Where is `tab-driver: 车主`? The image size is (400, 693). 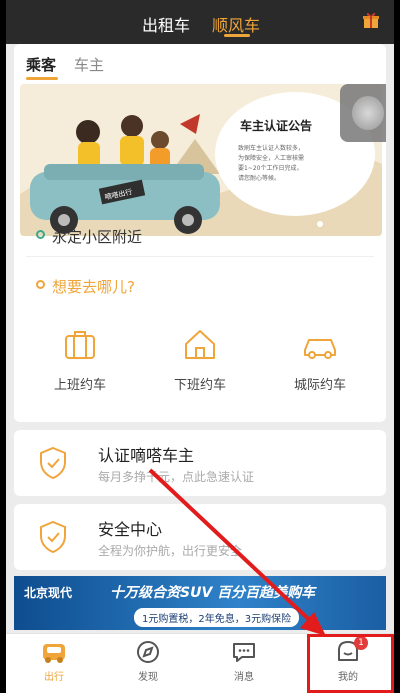 tab-driver: 车主 is located at coordinates (89, 64).